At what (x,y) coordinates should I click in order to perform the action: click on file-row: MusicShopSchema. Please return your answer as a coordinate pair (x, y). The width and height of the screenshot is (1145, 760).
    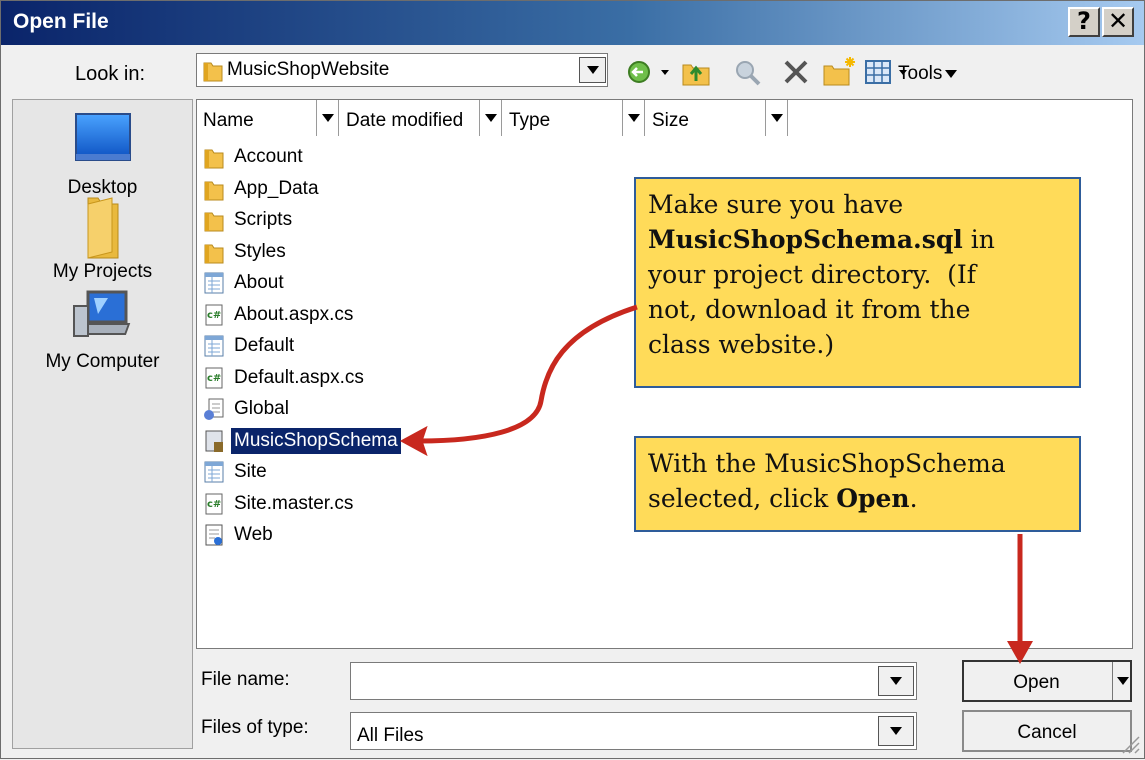
    Looking at the image, I should click on (397, 442).